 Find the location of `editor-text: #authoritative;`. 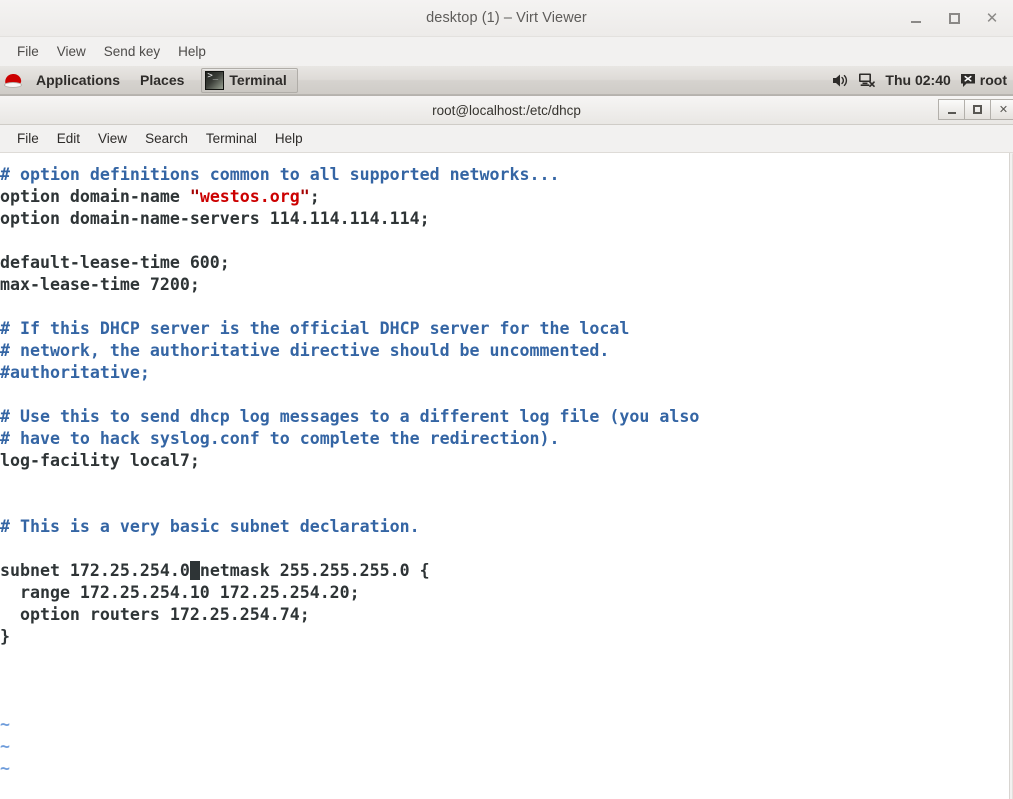

editor-text: #authoritative; is located at coordinates (75, 372).